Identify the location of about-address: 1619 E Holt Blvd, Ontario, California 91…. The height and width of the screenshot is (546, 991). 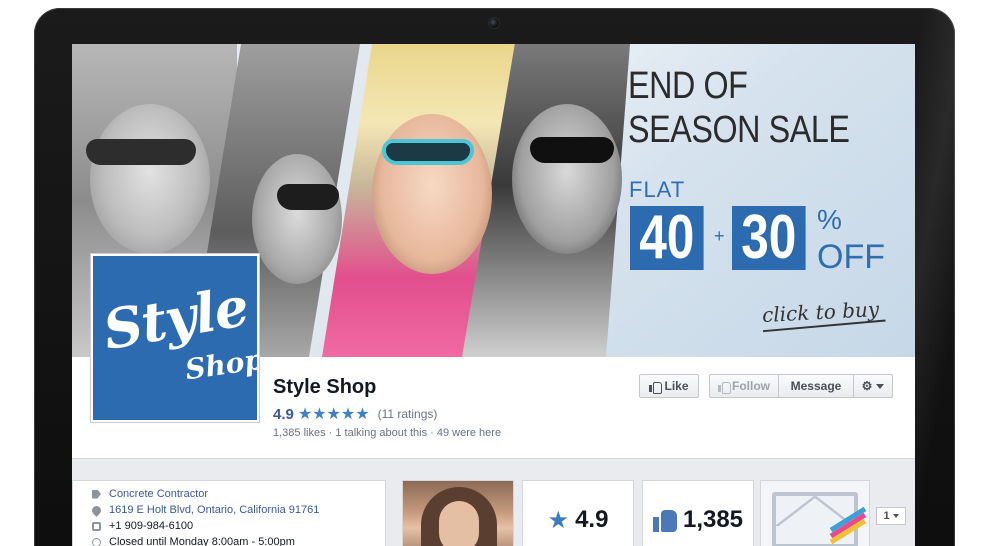
(204, 510).